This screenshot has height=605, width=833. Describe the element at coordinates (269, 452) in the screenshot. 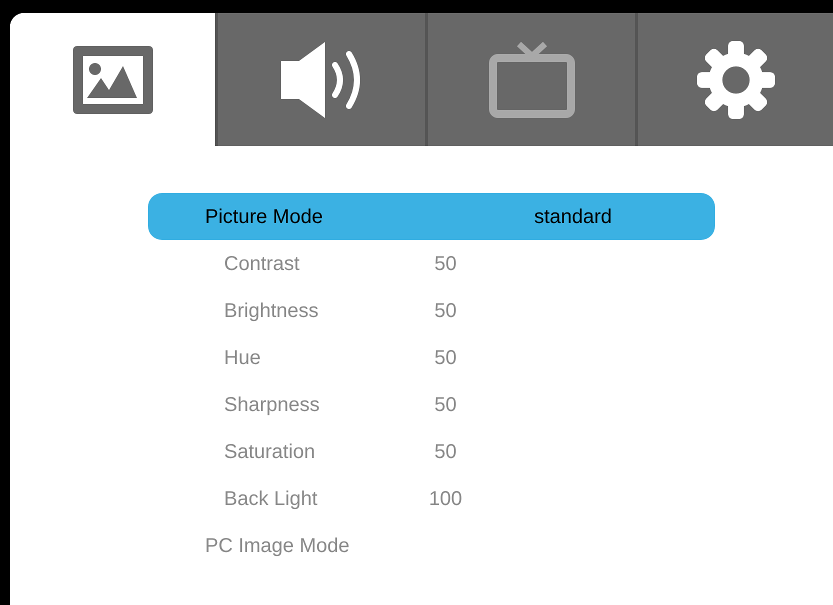

I see `item-label: Saturation` at that location.